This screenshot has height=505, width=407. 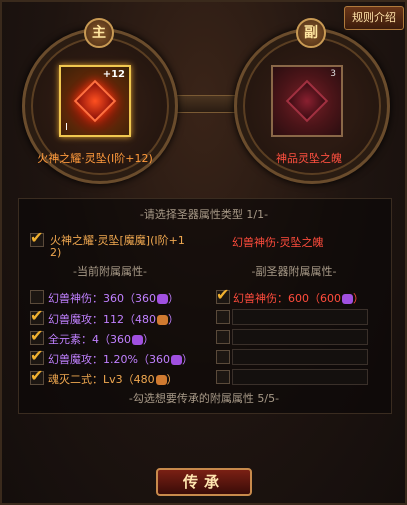 What do you see at coordinates (333, 74) in the screenshot?
I see `item-count: 3` at bounding box center [333, 74].